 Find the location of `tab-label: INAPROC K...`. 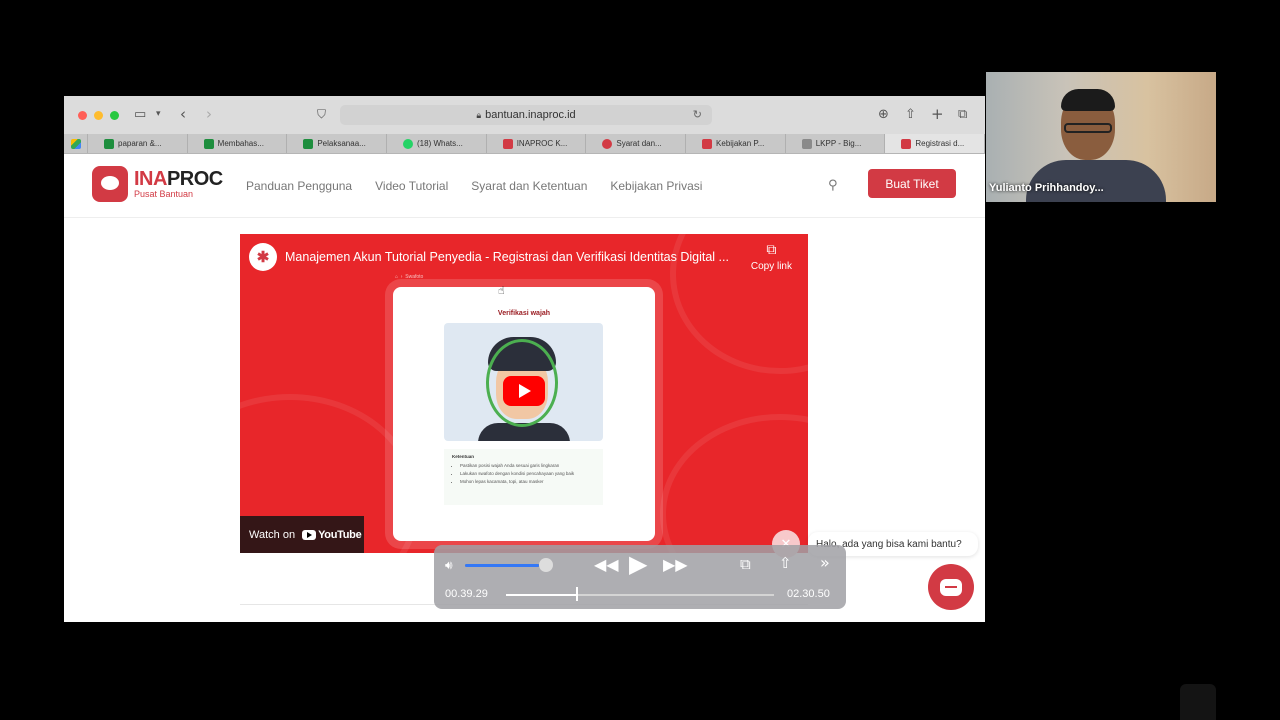

tab-label: INAPROC K... is located at coordinates (542, 143).